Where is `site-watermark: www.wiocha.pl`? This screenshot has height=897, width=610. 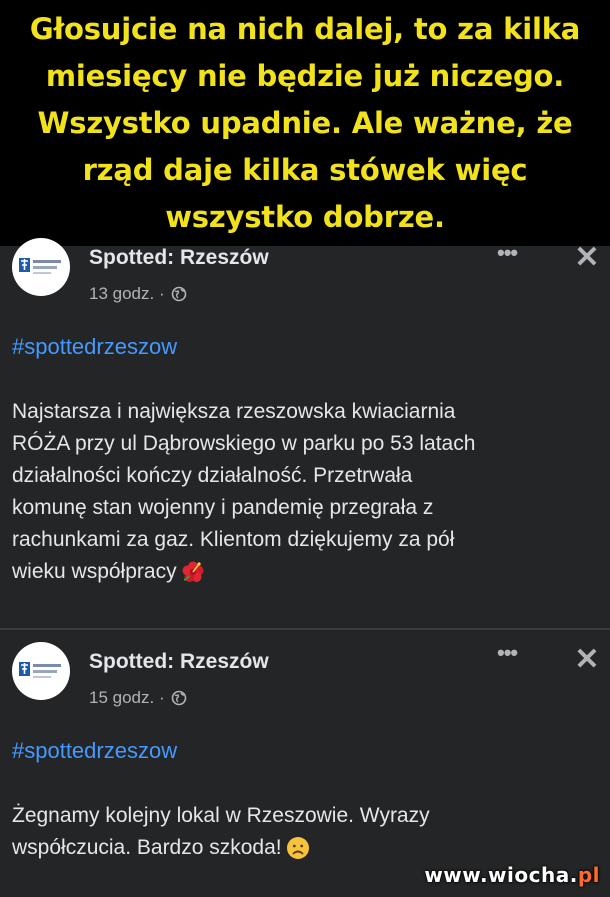 site-watermark: www.wiocha.pl is located at coordinates (512, 875).